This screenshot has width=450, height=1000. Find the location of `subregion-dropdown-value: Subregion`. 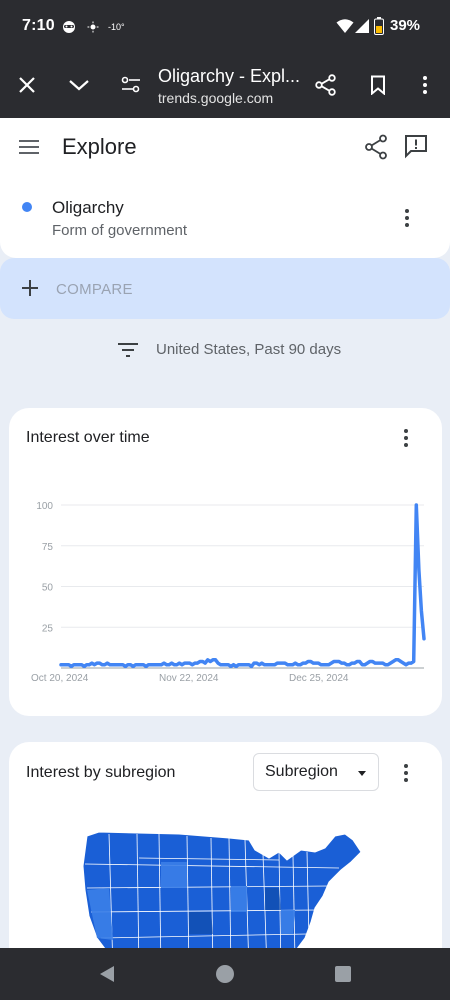

subregion-dropdown-value: Subregion is located at coordinates (301, 771).